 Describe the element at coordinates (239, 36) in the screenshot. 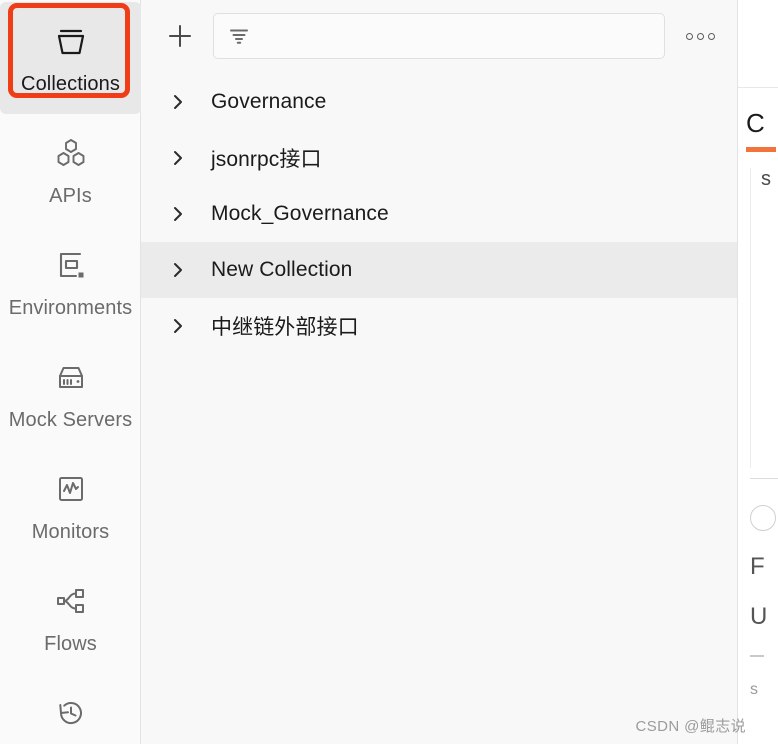

I see `filter-icon` at that location.